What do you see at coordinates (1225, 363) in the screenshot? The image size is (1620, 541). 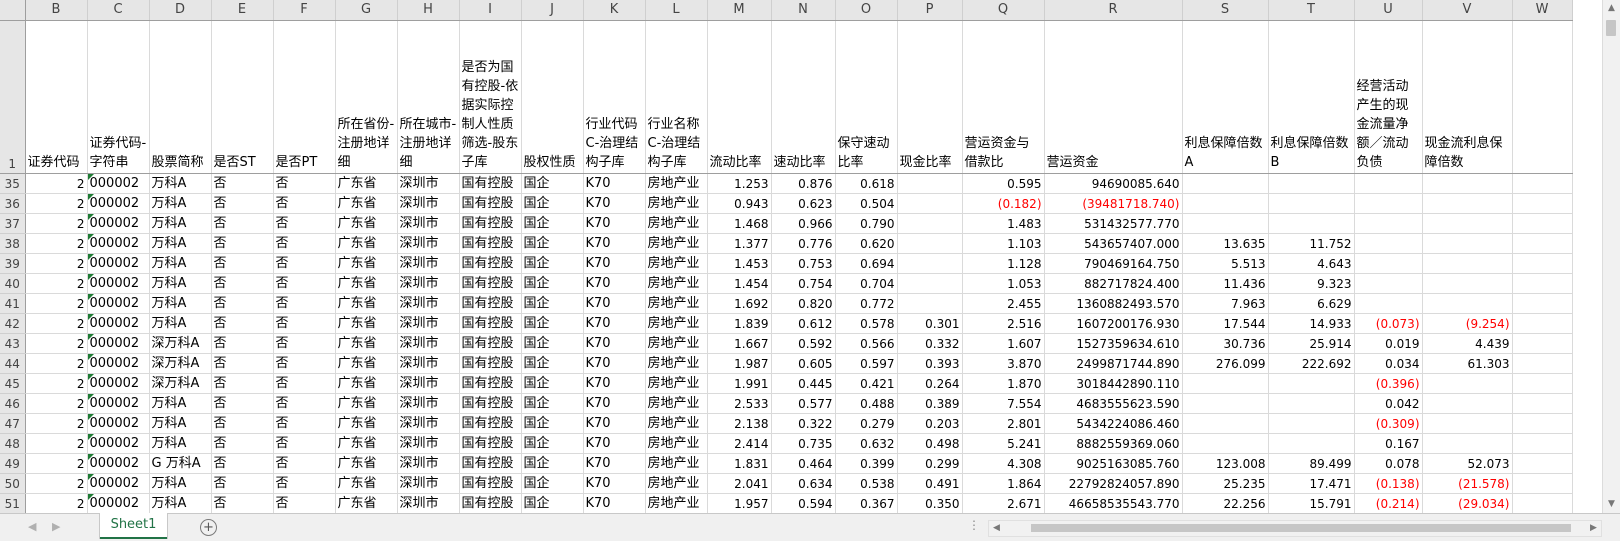 I see `cell: 276.099` at bounding box center [1225, 363].